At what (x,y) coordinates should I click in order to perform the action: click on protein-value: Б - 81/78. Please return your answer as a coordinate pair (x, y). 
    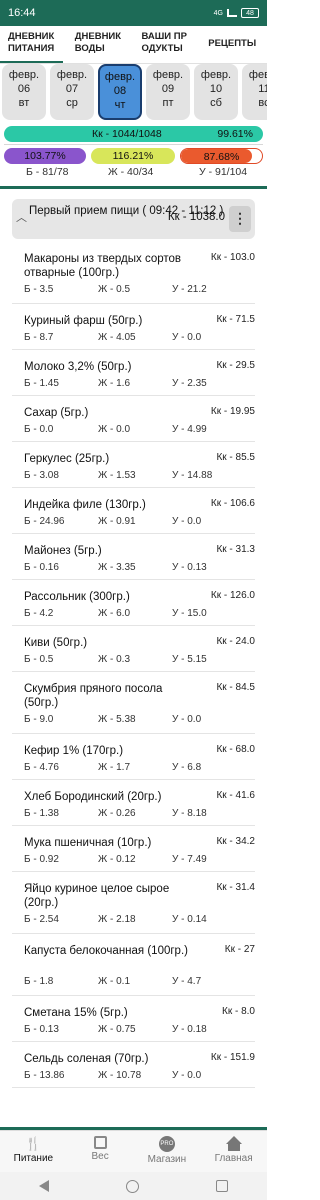
    Looking at the image, I should click on (47, 172).